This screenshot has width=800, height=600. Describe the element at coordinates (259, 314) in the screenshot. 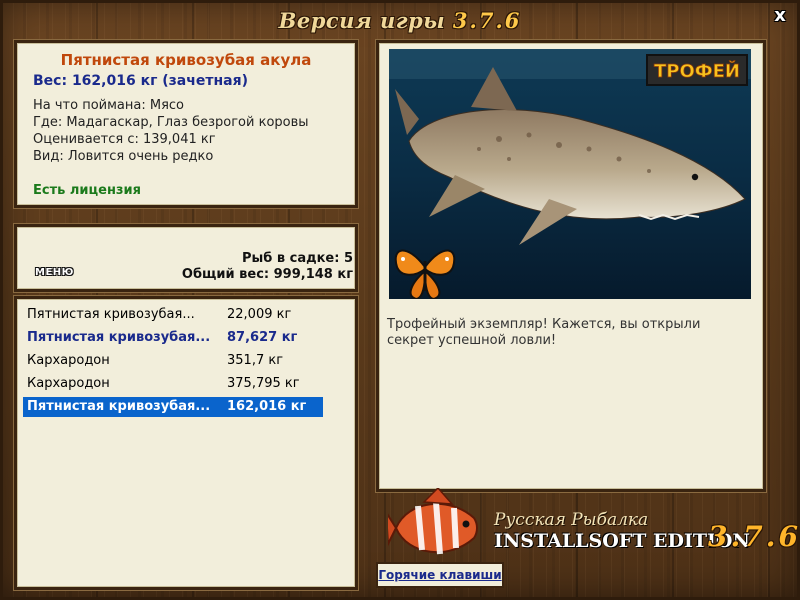

I see `list-item-weight: 22,009 кг` at that location.